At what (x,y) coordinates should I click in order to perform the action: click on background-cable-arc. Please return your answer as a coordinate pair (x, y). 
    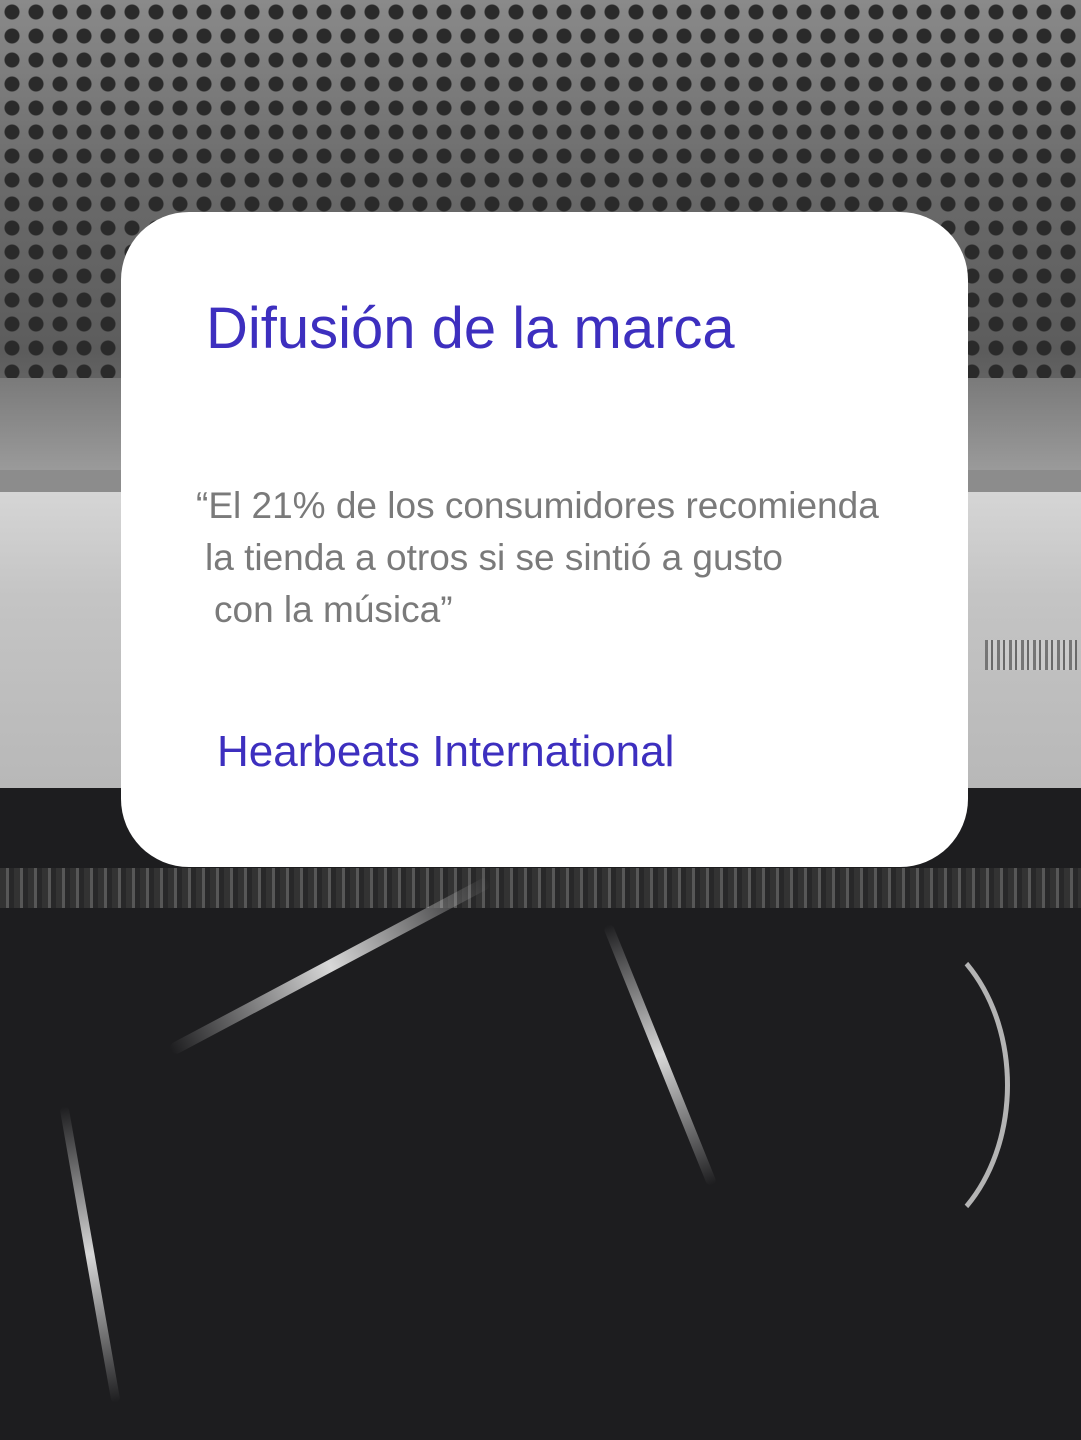
    Looking at the image, I should click on (885, 1085).